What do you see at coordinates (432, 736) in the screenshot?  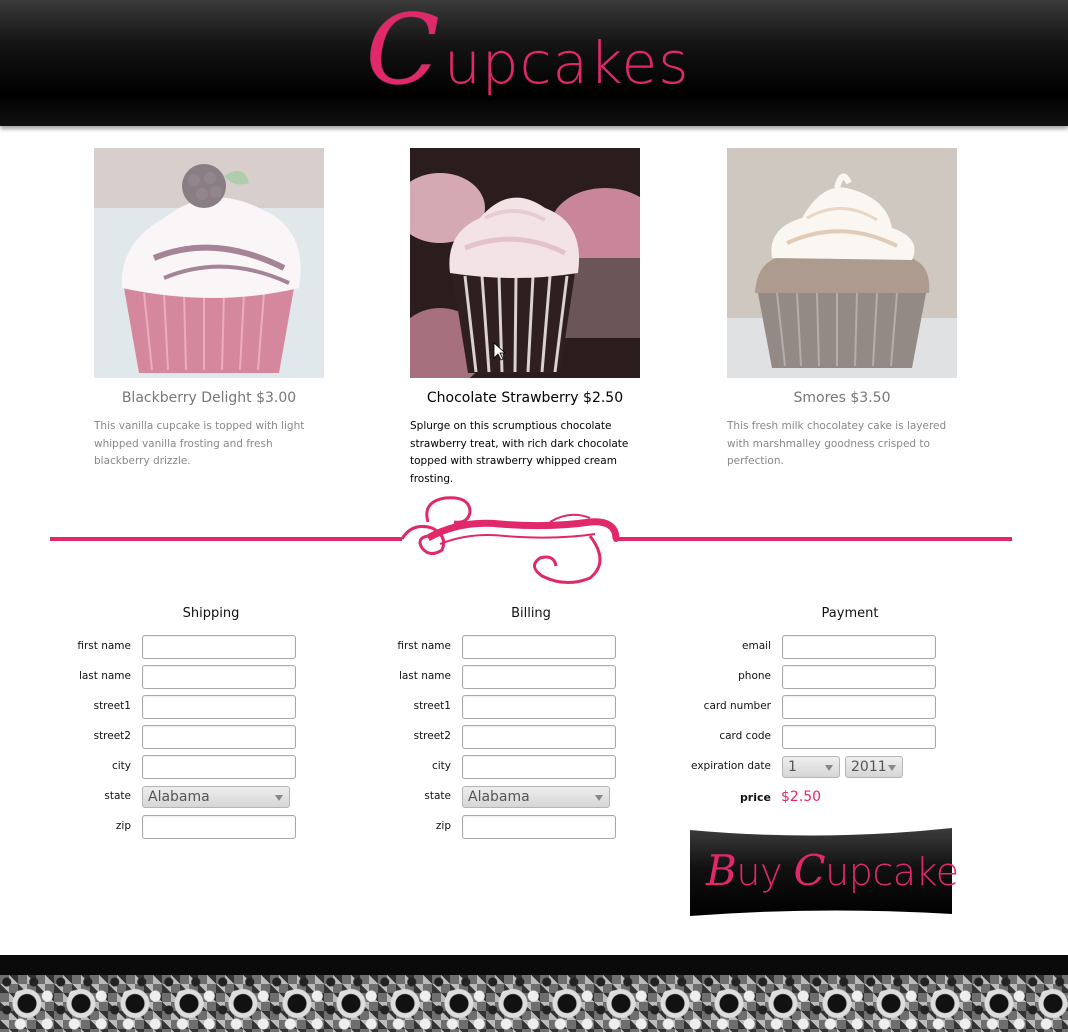 I see `billing-street2-label: street2` at bounding box center [432, 736].